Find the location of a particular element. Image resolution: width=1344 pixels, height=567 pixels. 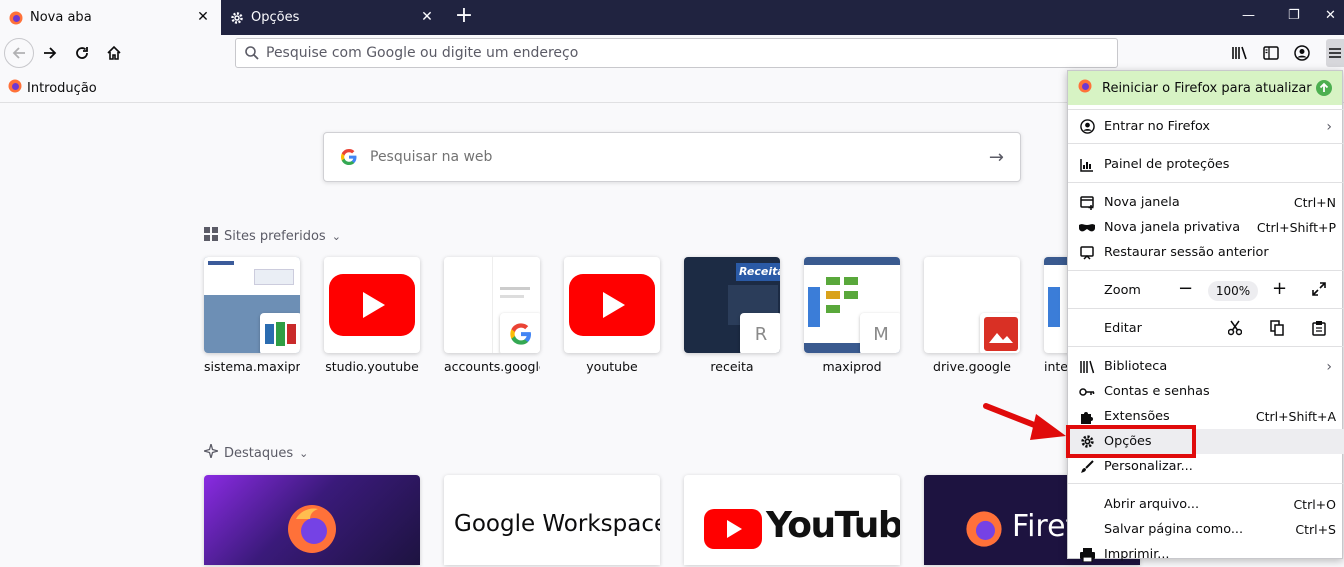

top-site-tile: studio.youtube is located at coordinates (372, 315).